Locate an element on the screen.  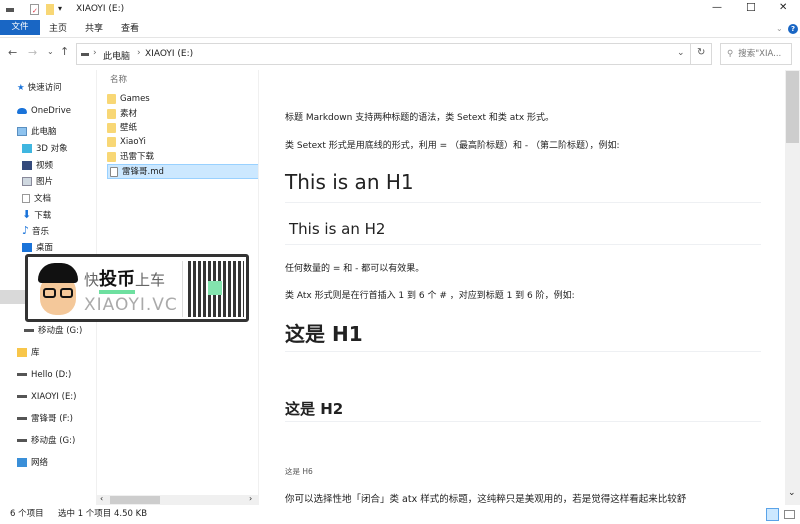
nav-quick-access: ★ 快速访问 is located at coordinates (39, 88).